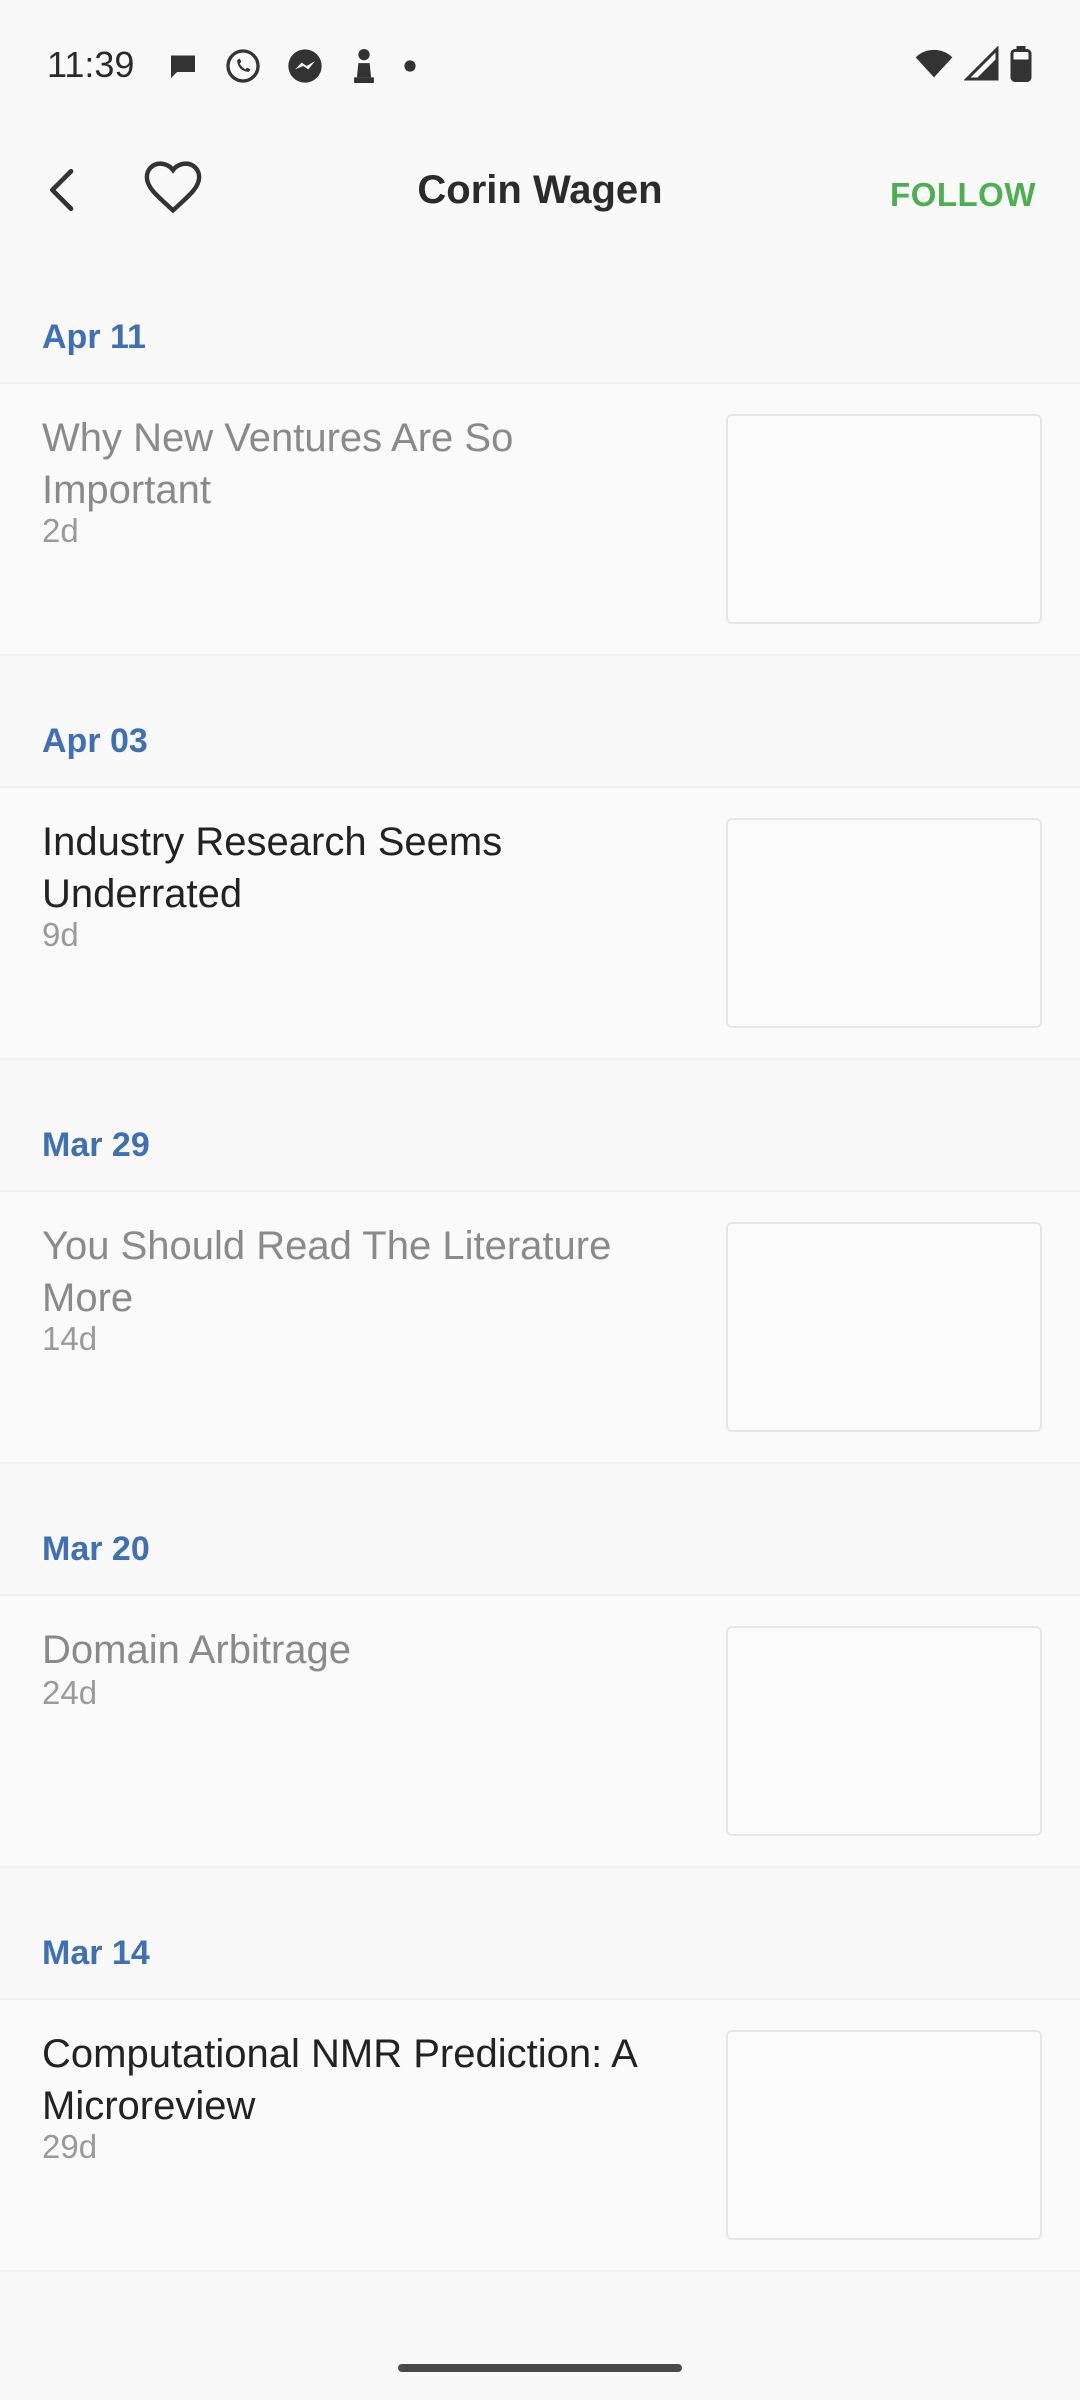 This screenshot has width=1080, height=2400. I want to click on article-card: Domain Arbitrage 24d, so click(540, 1731).